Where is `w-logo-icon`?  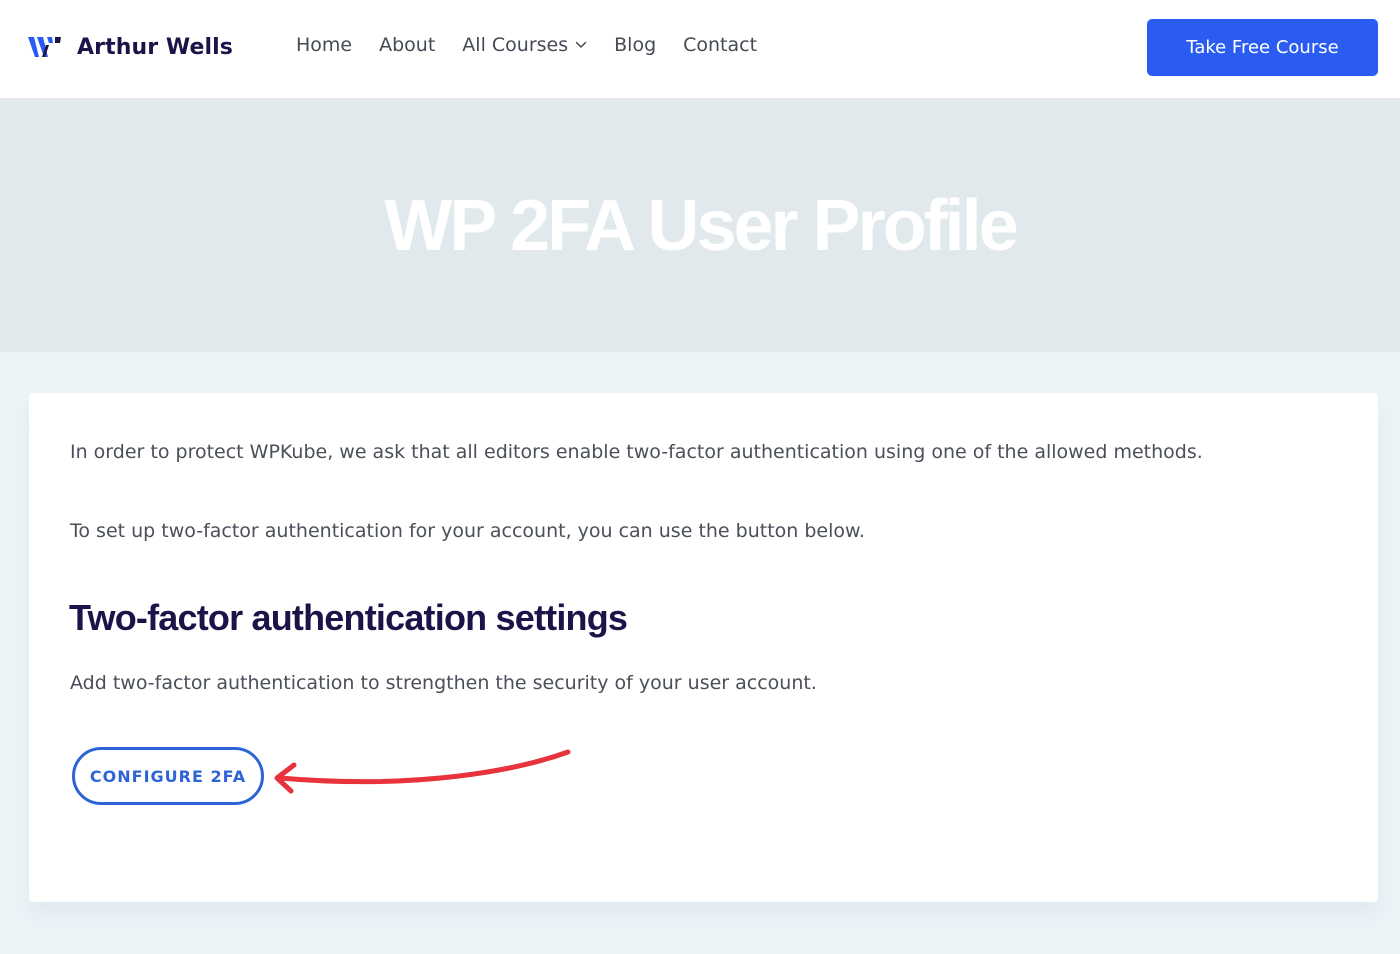
w-logo-icon is located at coordinates (44, 47).